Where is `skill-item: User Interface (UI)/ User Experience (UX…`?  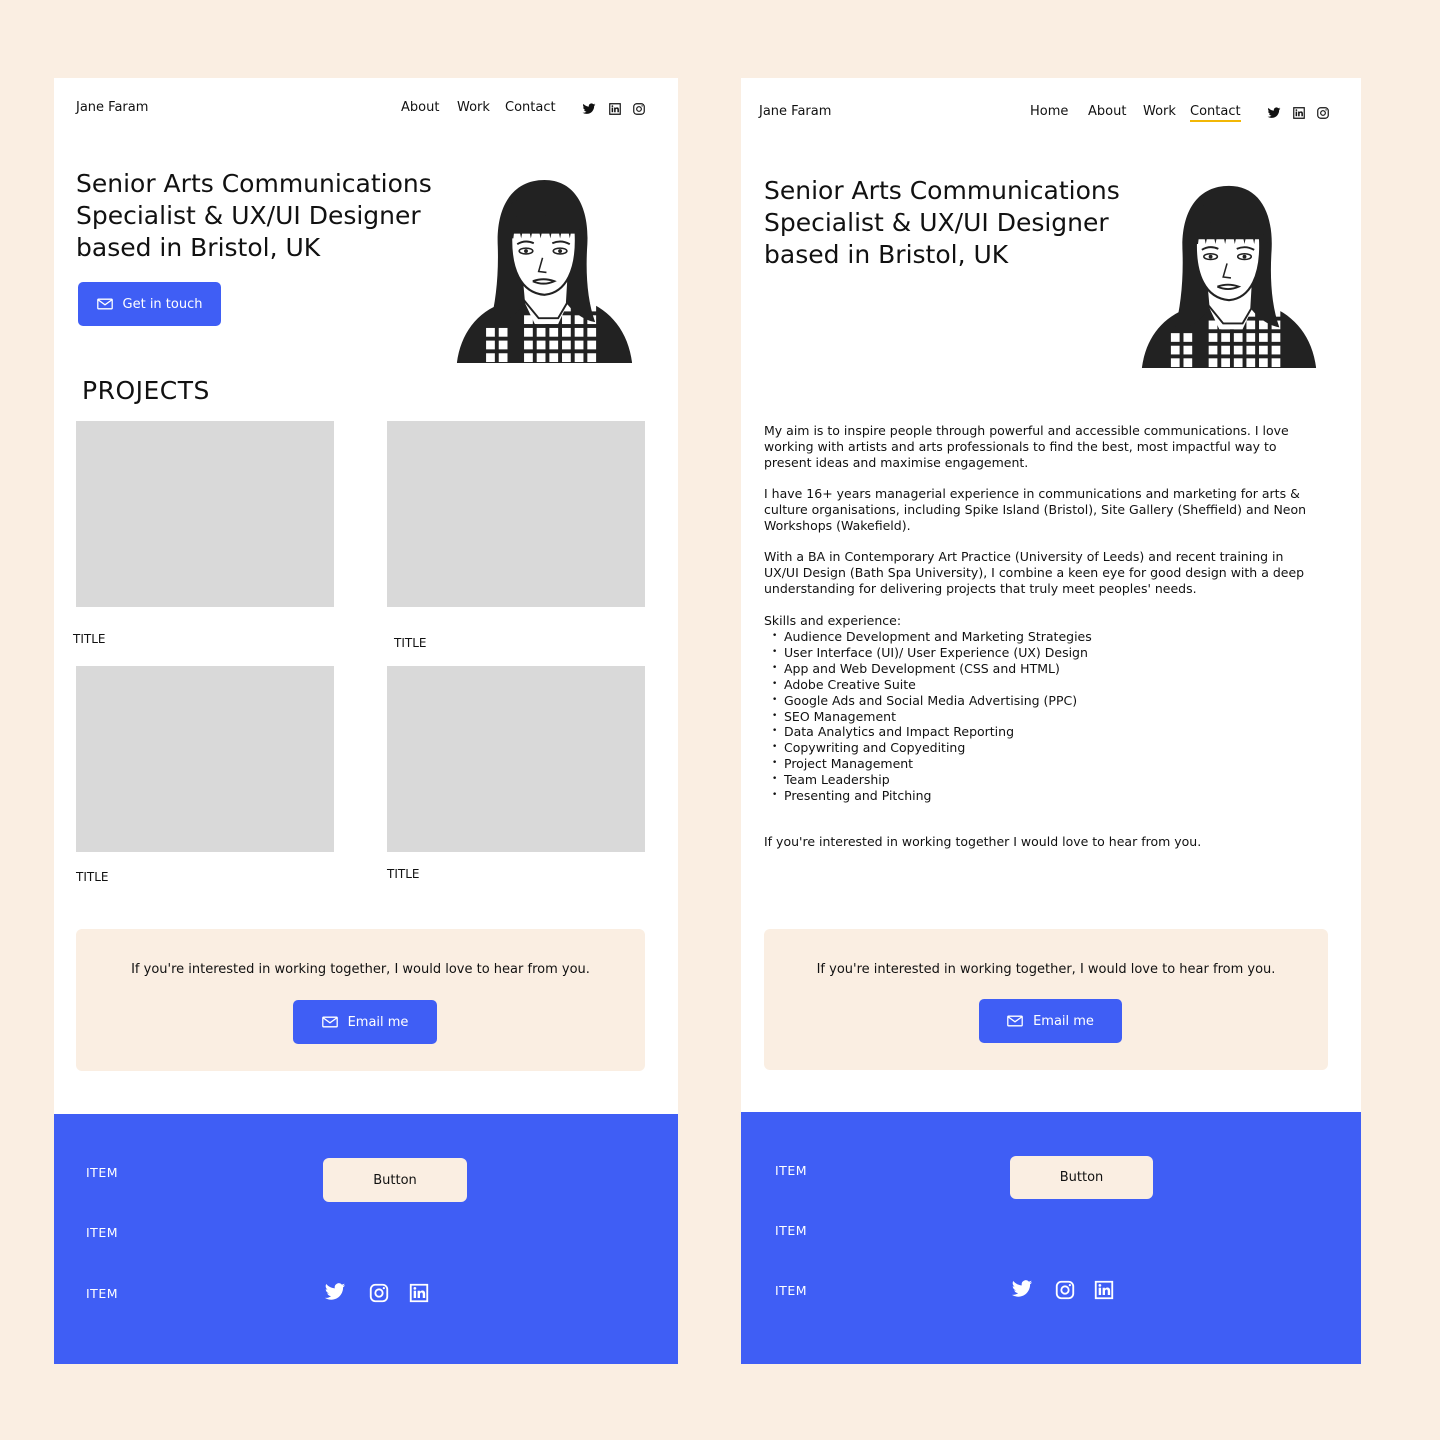
skill-item: User Interface (UI)/ User Experience (UX… is located at coordinates (1042, 653).